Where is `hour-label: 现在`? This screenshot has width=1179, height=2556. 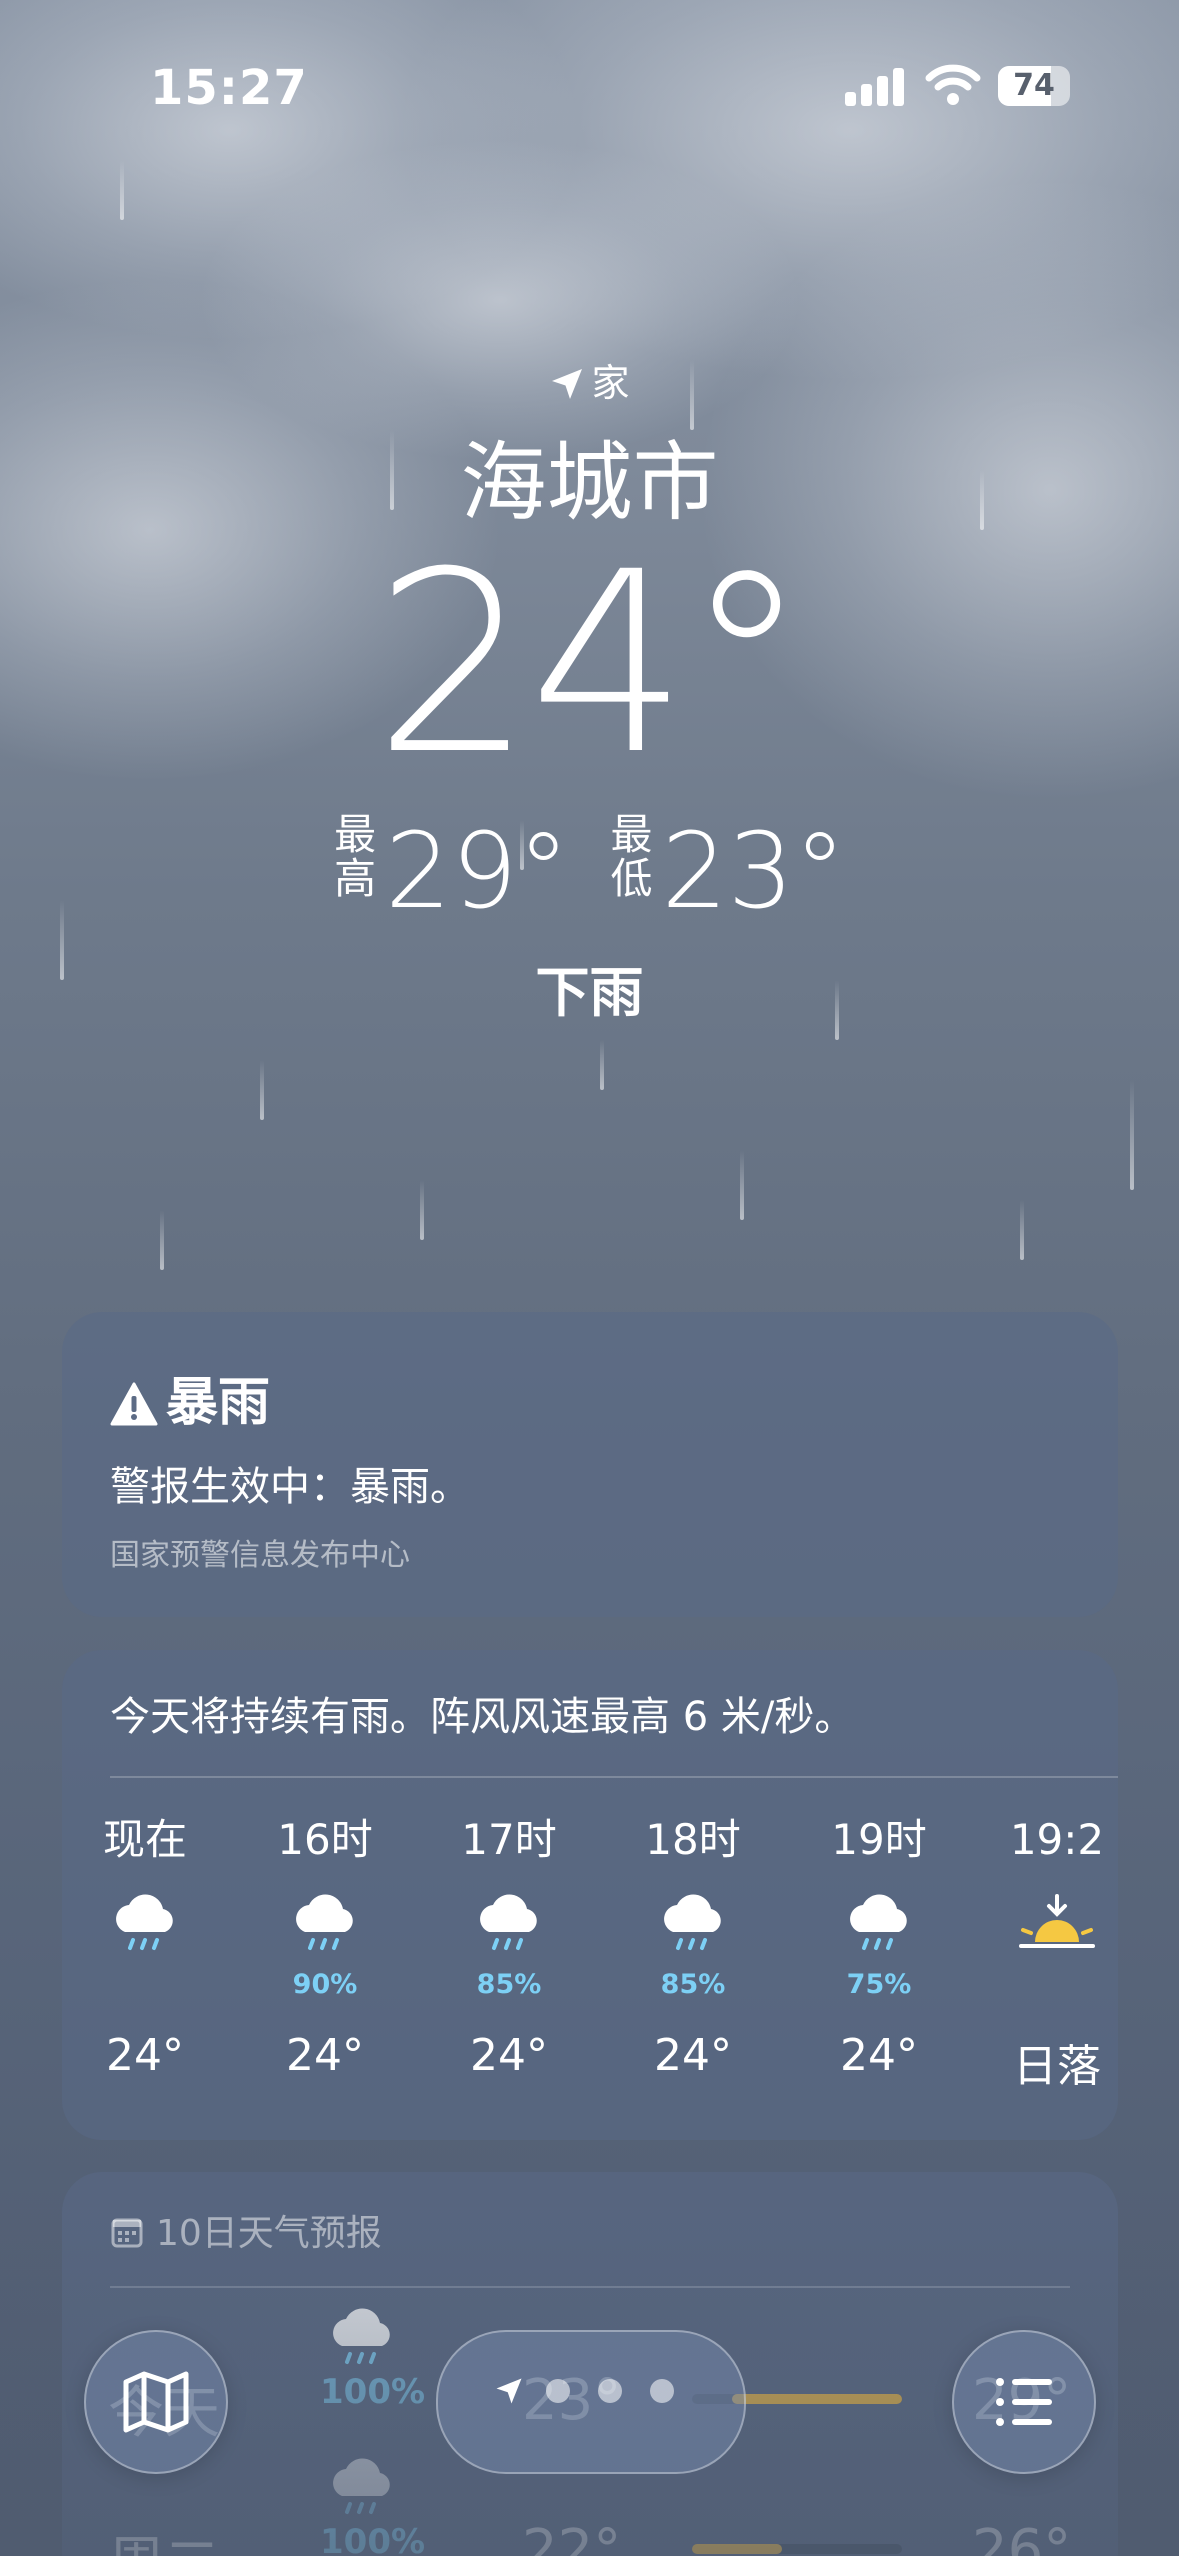
hour-label: 现在 is located at coordinates (144, 1839).